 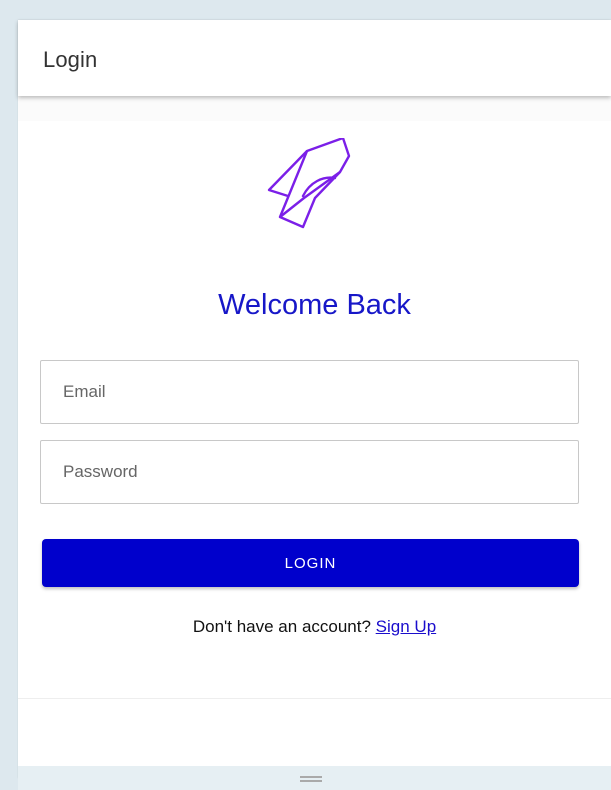 I want to click on signup-link: Sign Up, so click(x=406, y=626).